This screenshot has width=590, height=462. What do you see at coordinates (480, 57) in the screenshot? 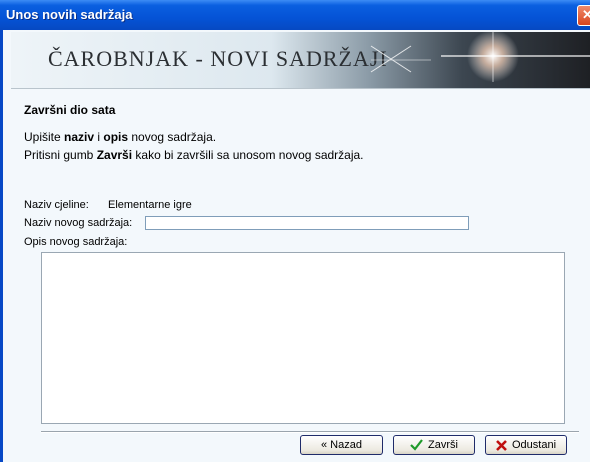
I see `sparkle-decoration` at bounding box center [480, 57].